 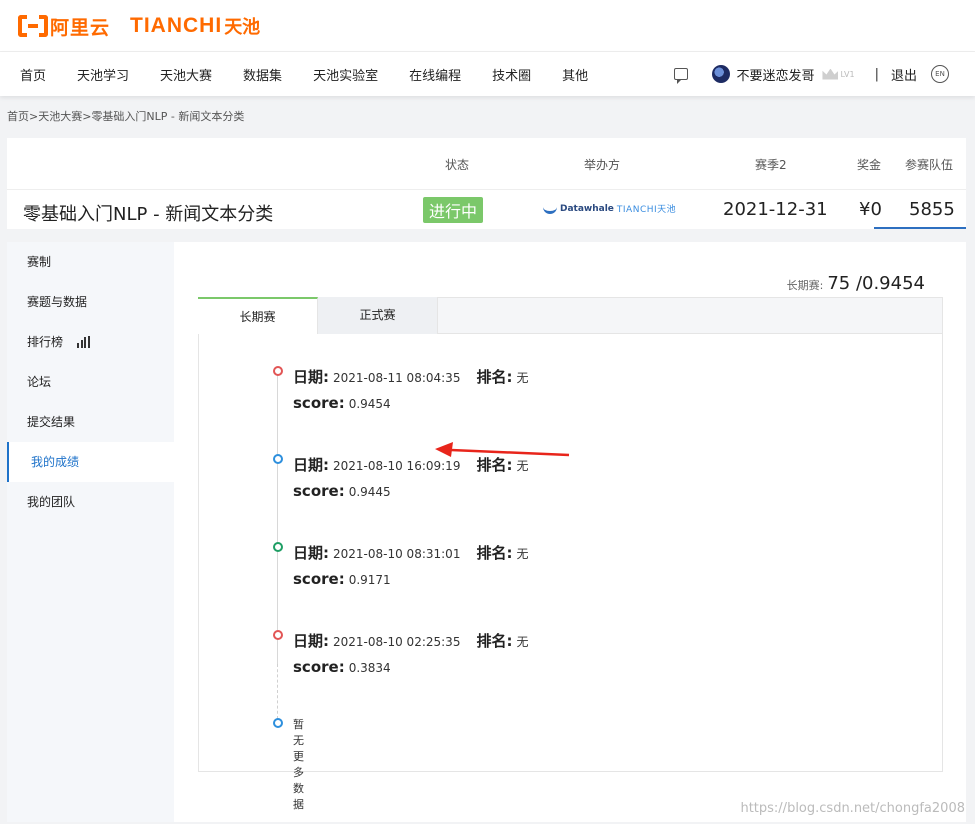 I want to click on breadcrumb-home: 首页, so click(x=18, y=116).